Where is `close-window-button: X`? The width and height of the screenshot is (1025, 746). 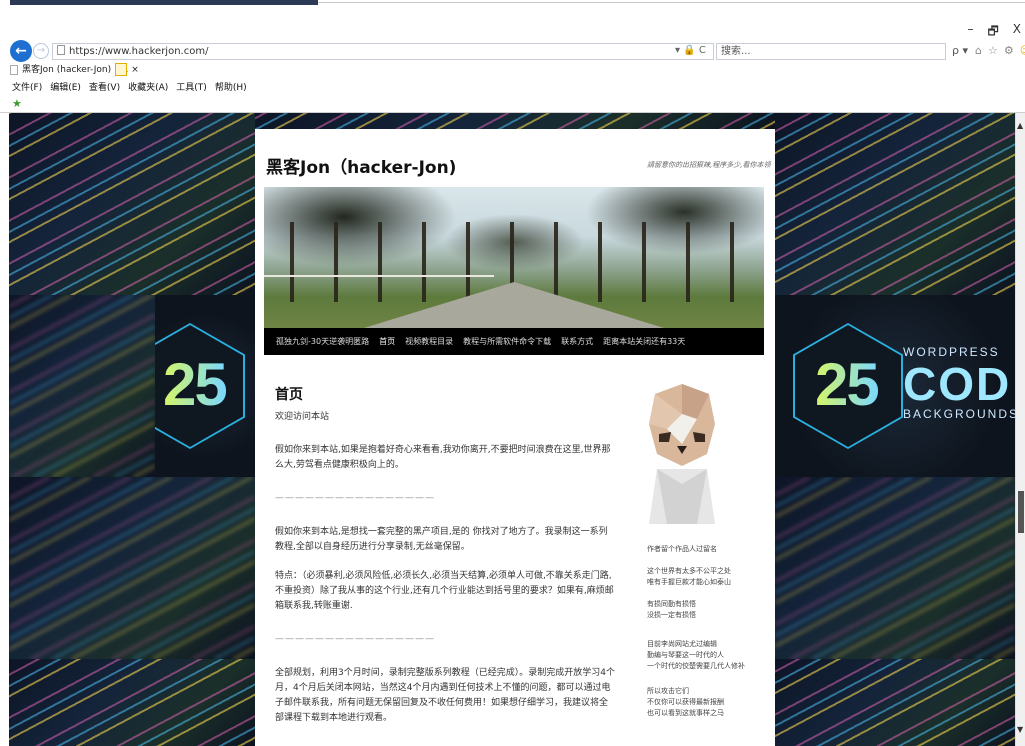 close-window-button: X is located at coordinates (1017, 32).